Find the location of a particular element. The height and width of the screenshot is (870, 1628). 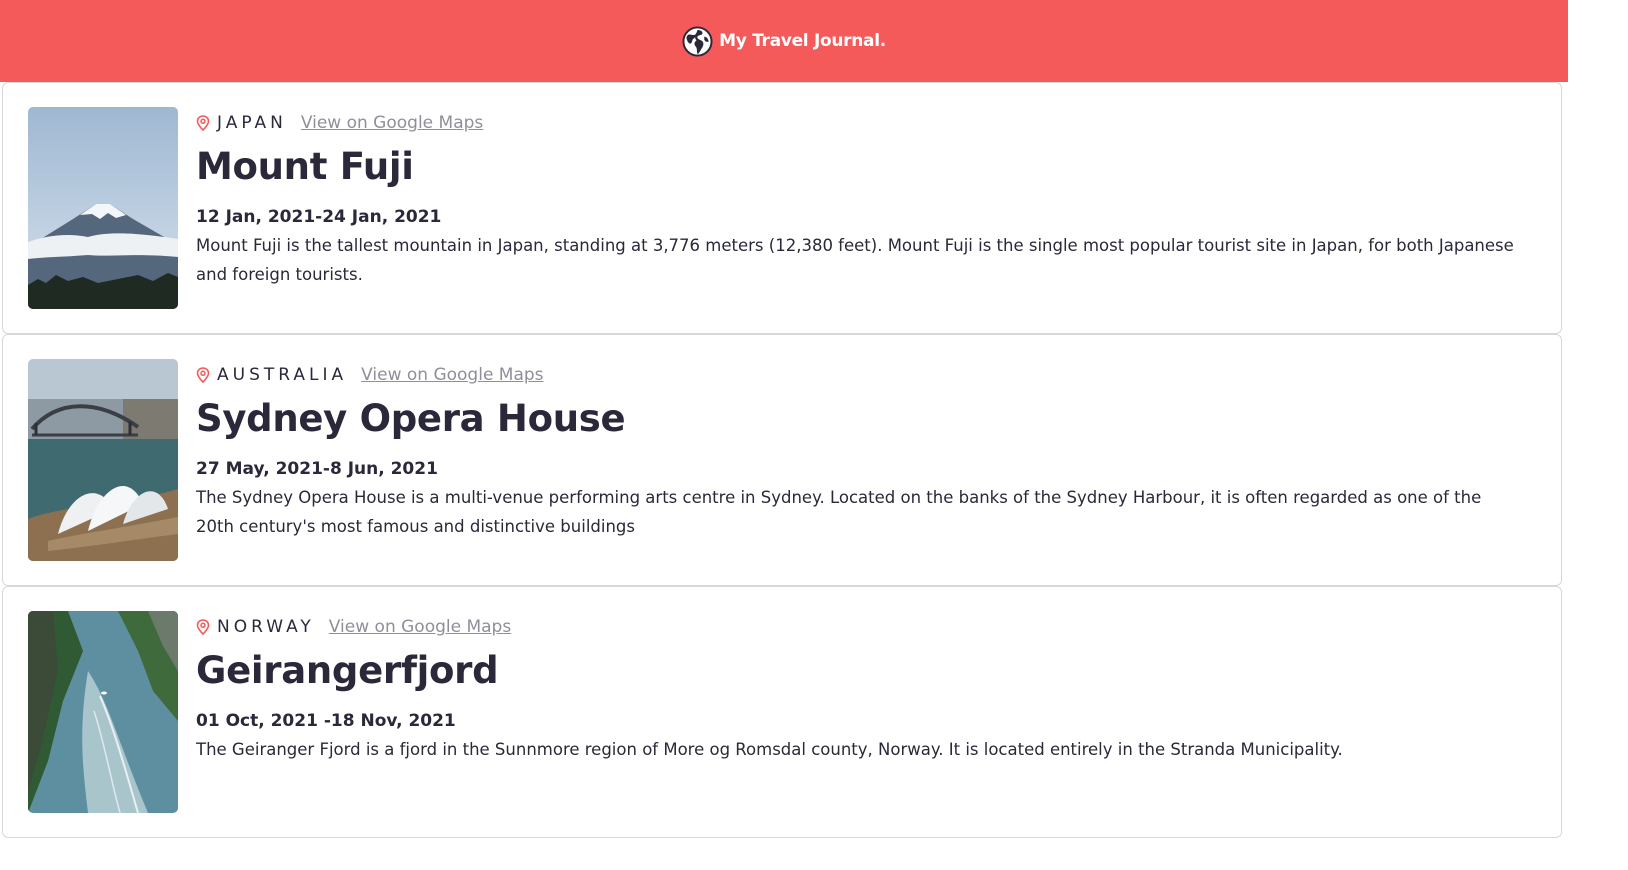

entry-dates: 12 Jan, 2021-24 Jan, 2021 is located at coordinates (319, 217).